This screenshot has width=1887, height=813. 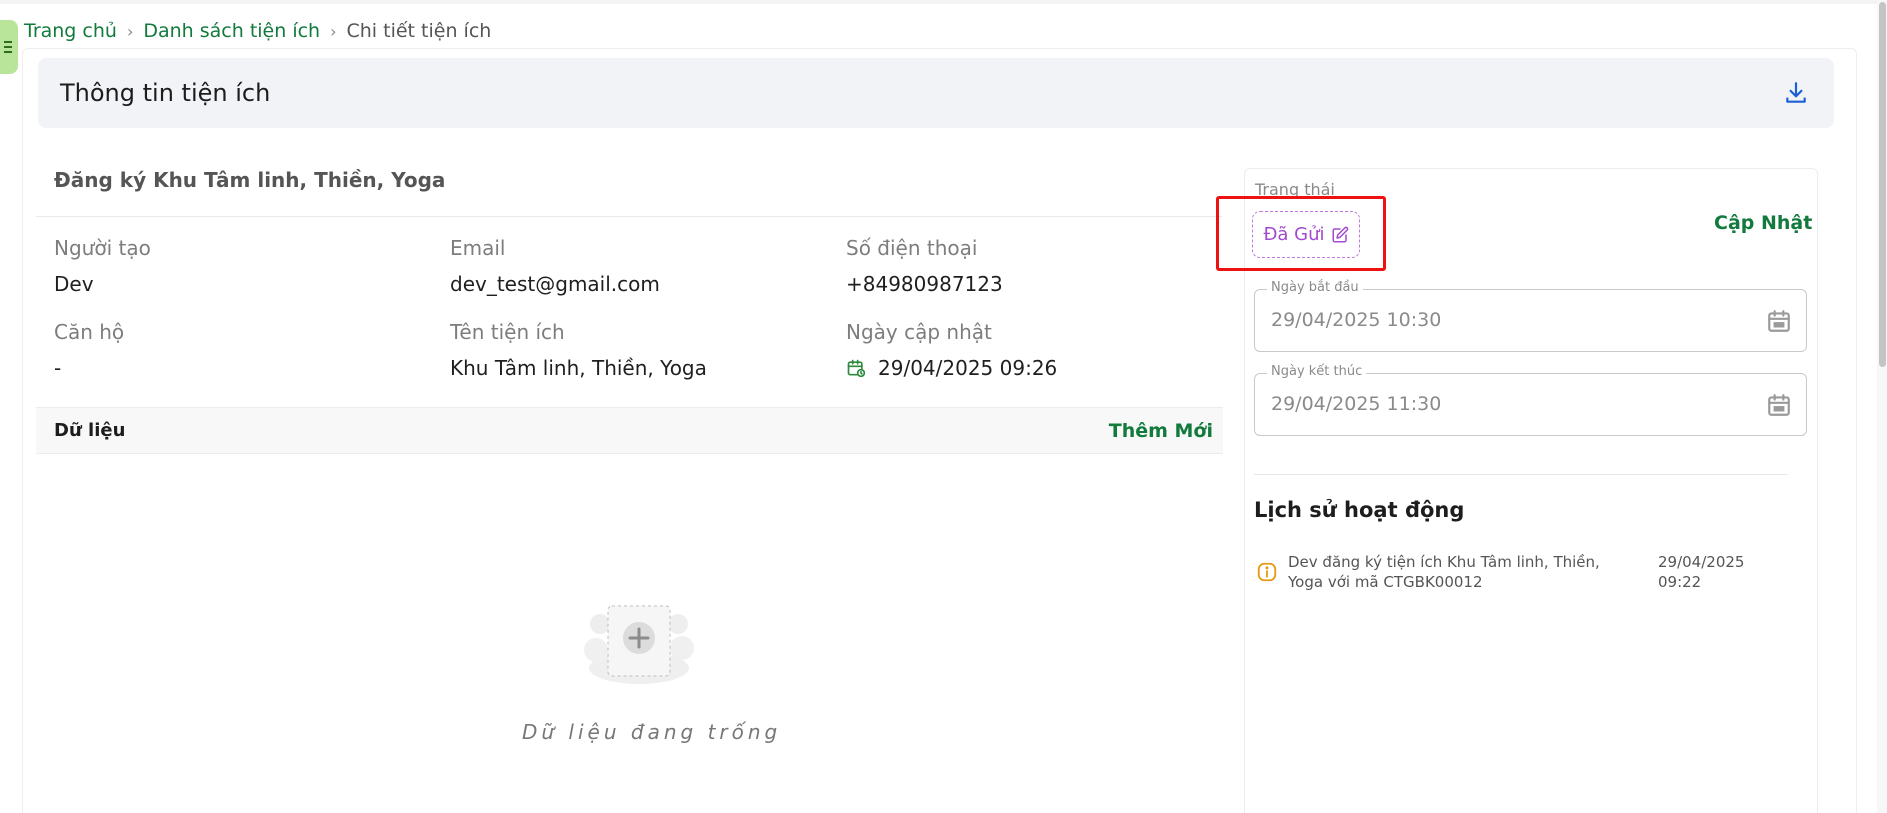 What do you see at coordinates (478, 248) in the screenshot?
I see `email-label: Email` at bounding box center [478, 248].